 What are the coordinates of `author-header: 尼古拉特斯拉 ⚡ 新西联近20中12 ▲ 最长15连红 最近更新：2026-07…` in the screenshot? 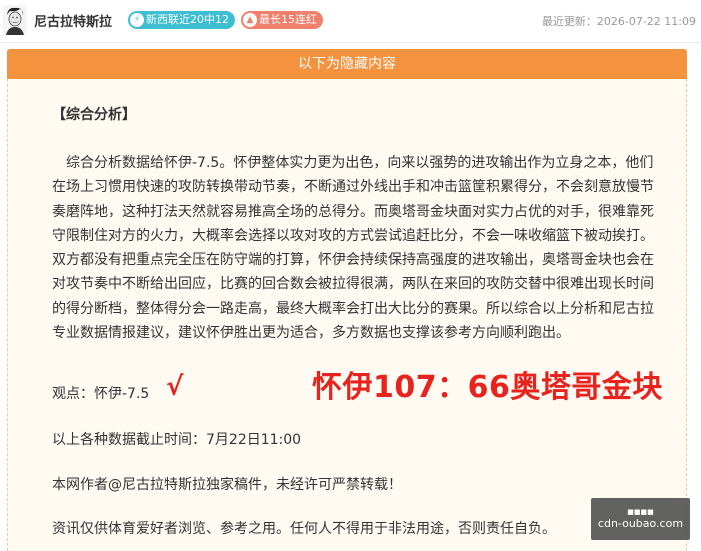 It's located at (350, 21).